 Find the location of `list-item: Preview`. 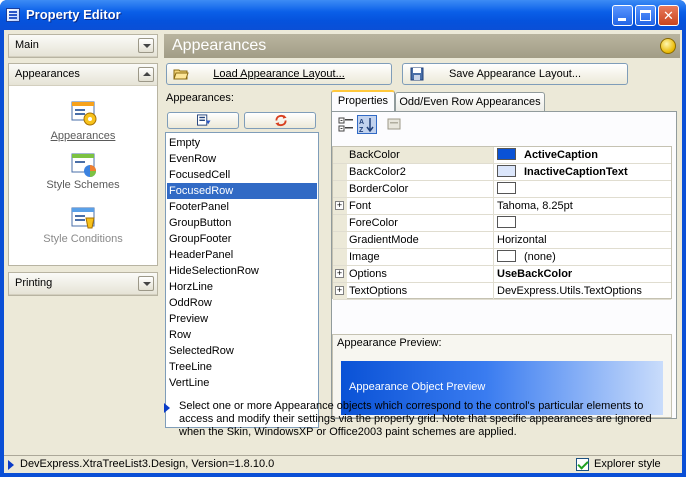

list-item: Preview is located at coordinates (242, 319).